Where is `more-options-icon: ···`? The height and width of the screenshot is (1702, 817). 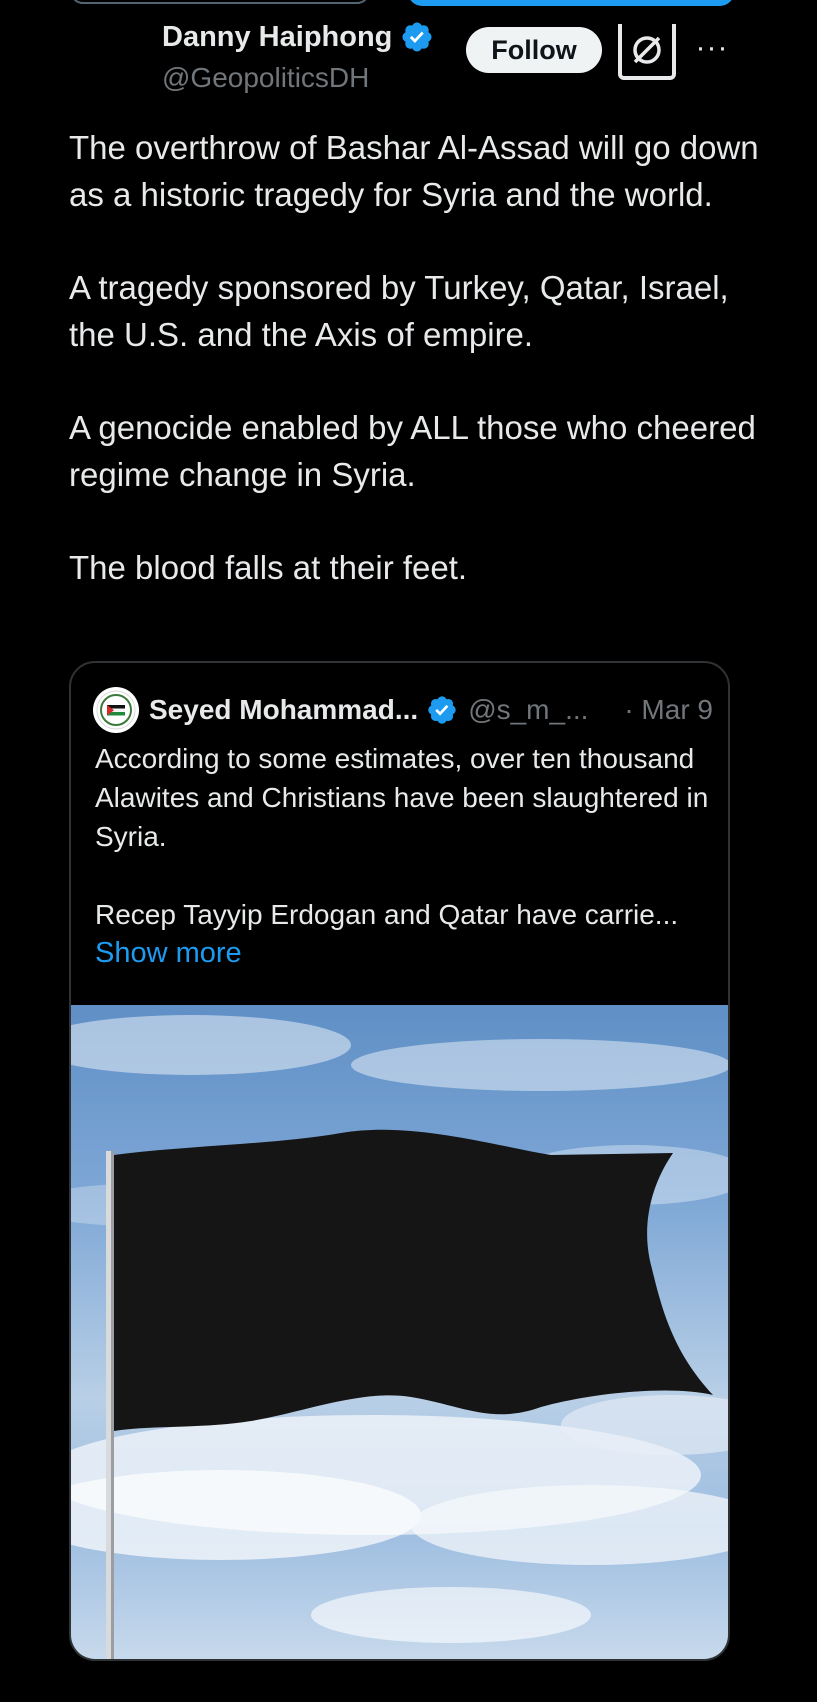
more-options-icon: ··· is located at coordinates (712, 48).